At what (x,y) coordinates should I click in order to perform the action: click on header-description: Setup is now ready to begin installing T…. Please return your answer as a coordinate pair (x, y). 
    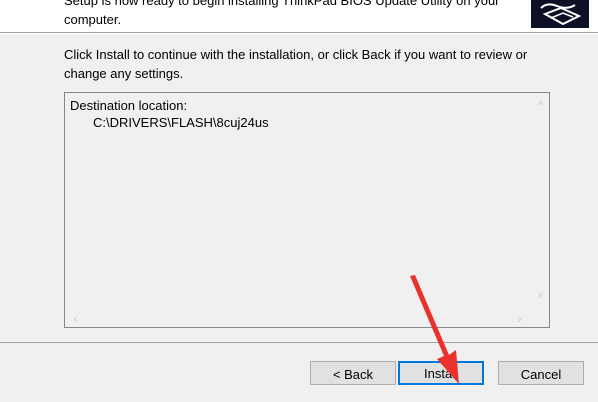
    Looking at the image, I should click on (282, 13).